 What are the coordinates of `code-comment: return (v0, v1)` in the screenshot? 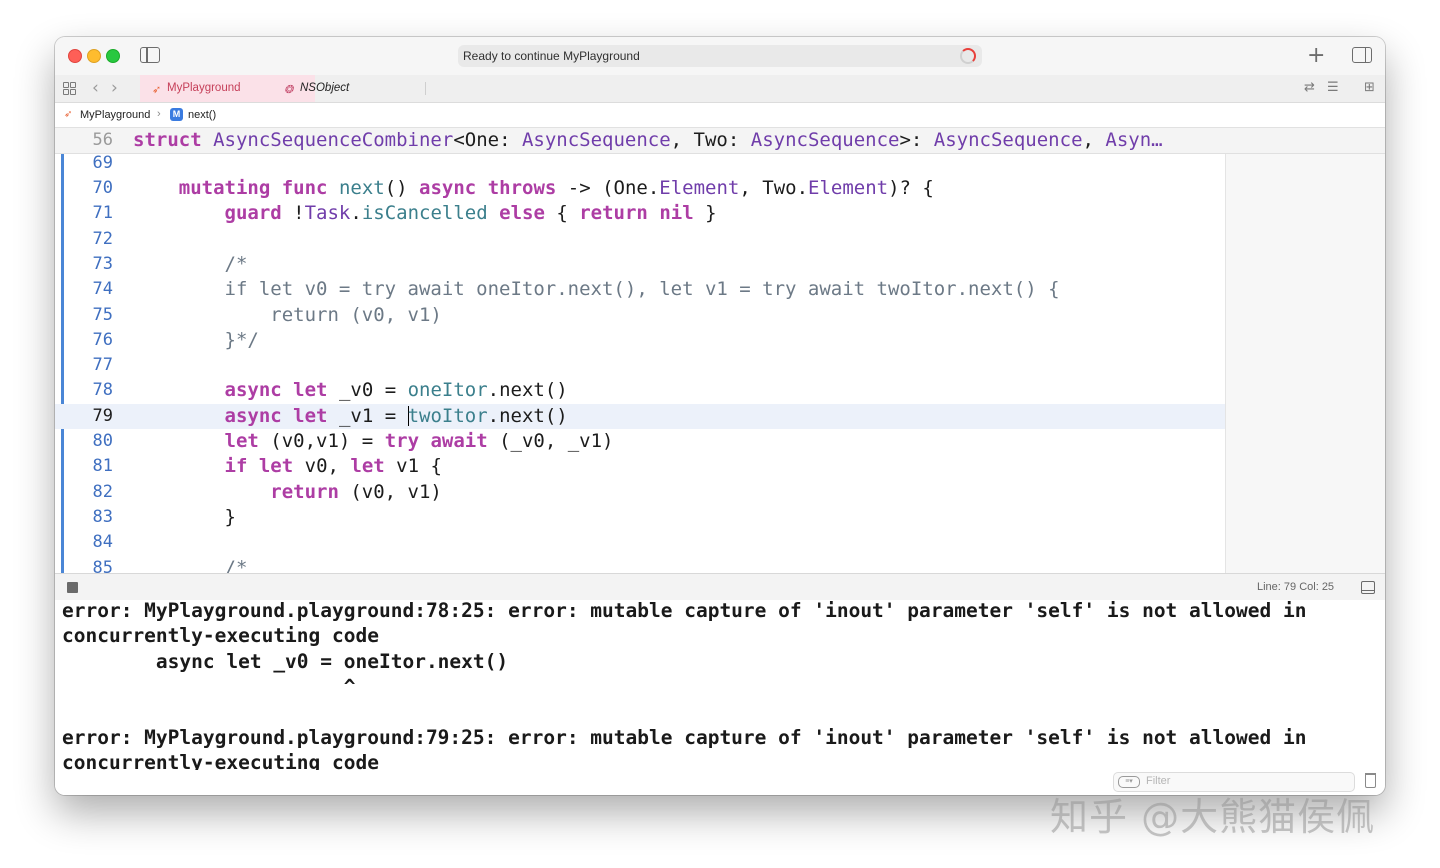 It's located at (287, 314).